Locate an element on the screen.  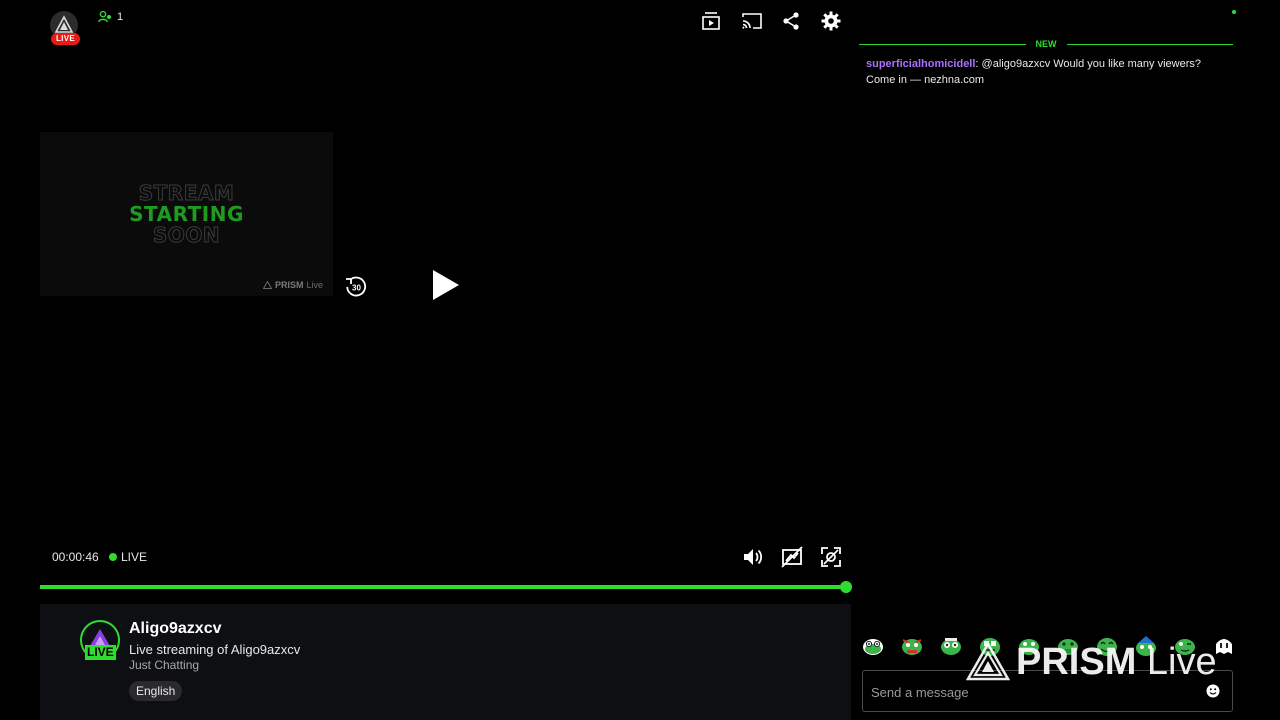
emote-bar is located at coordinates (1046, 646).